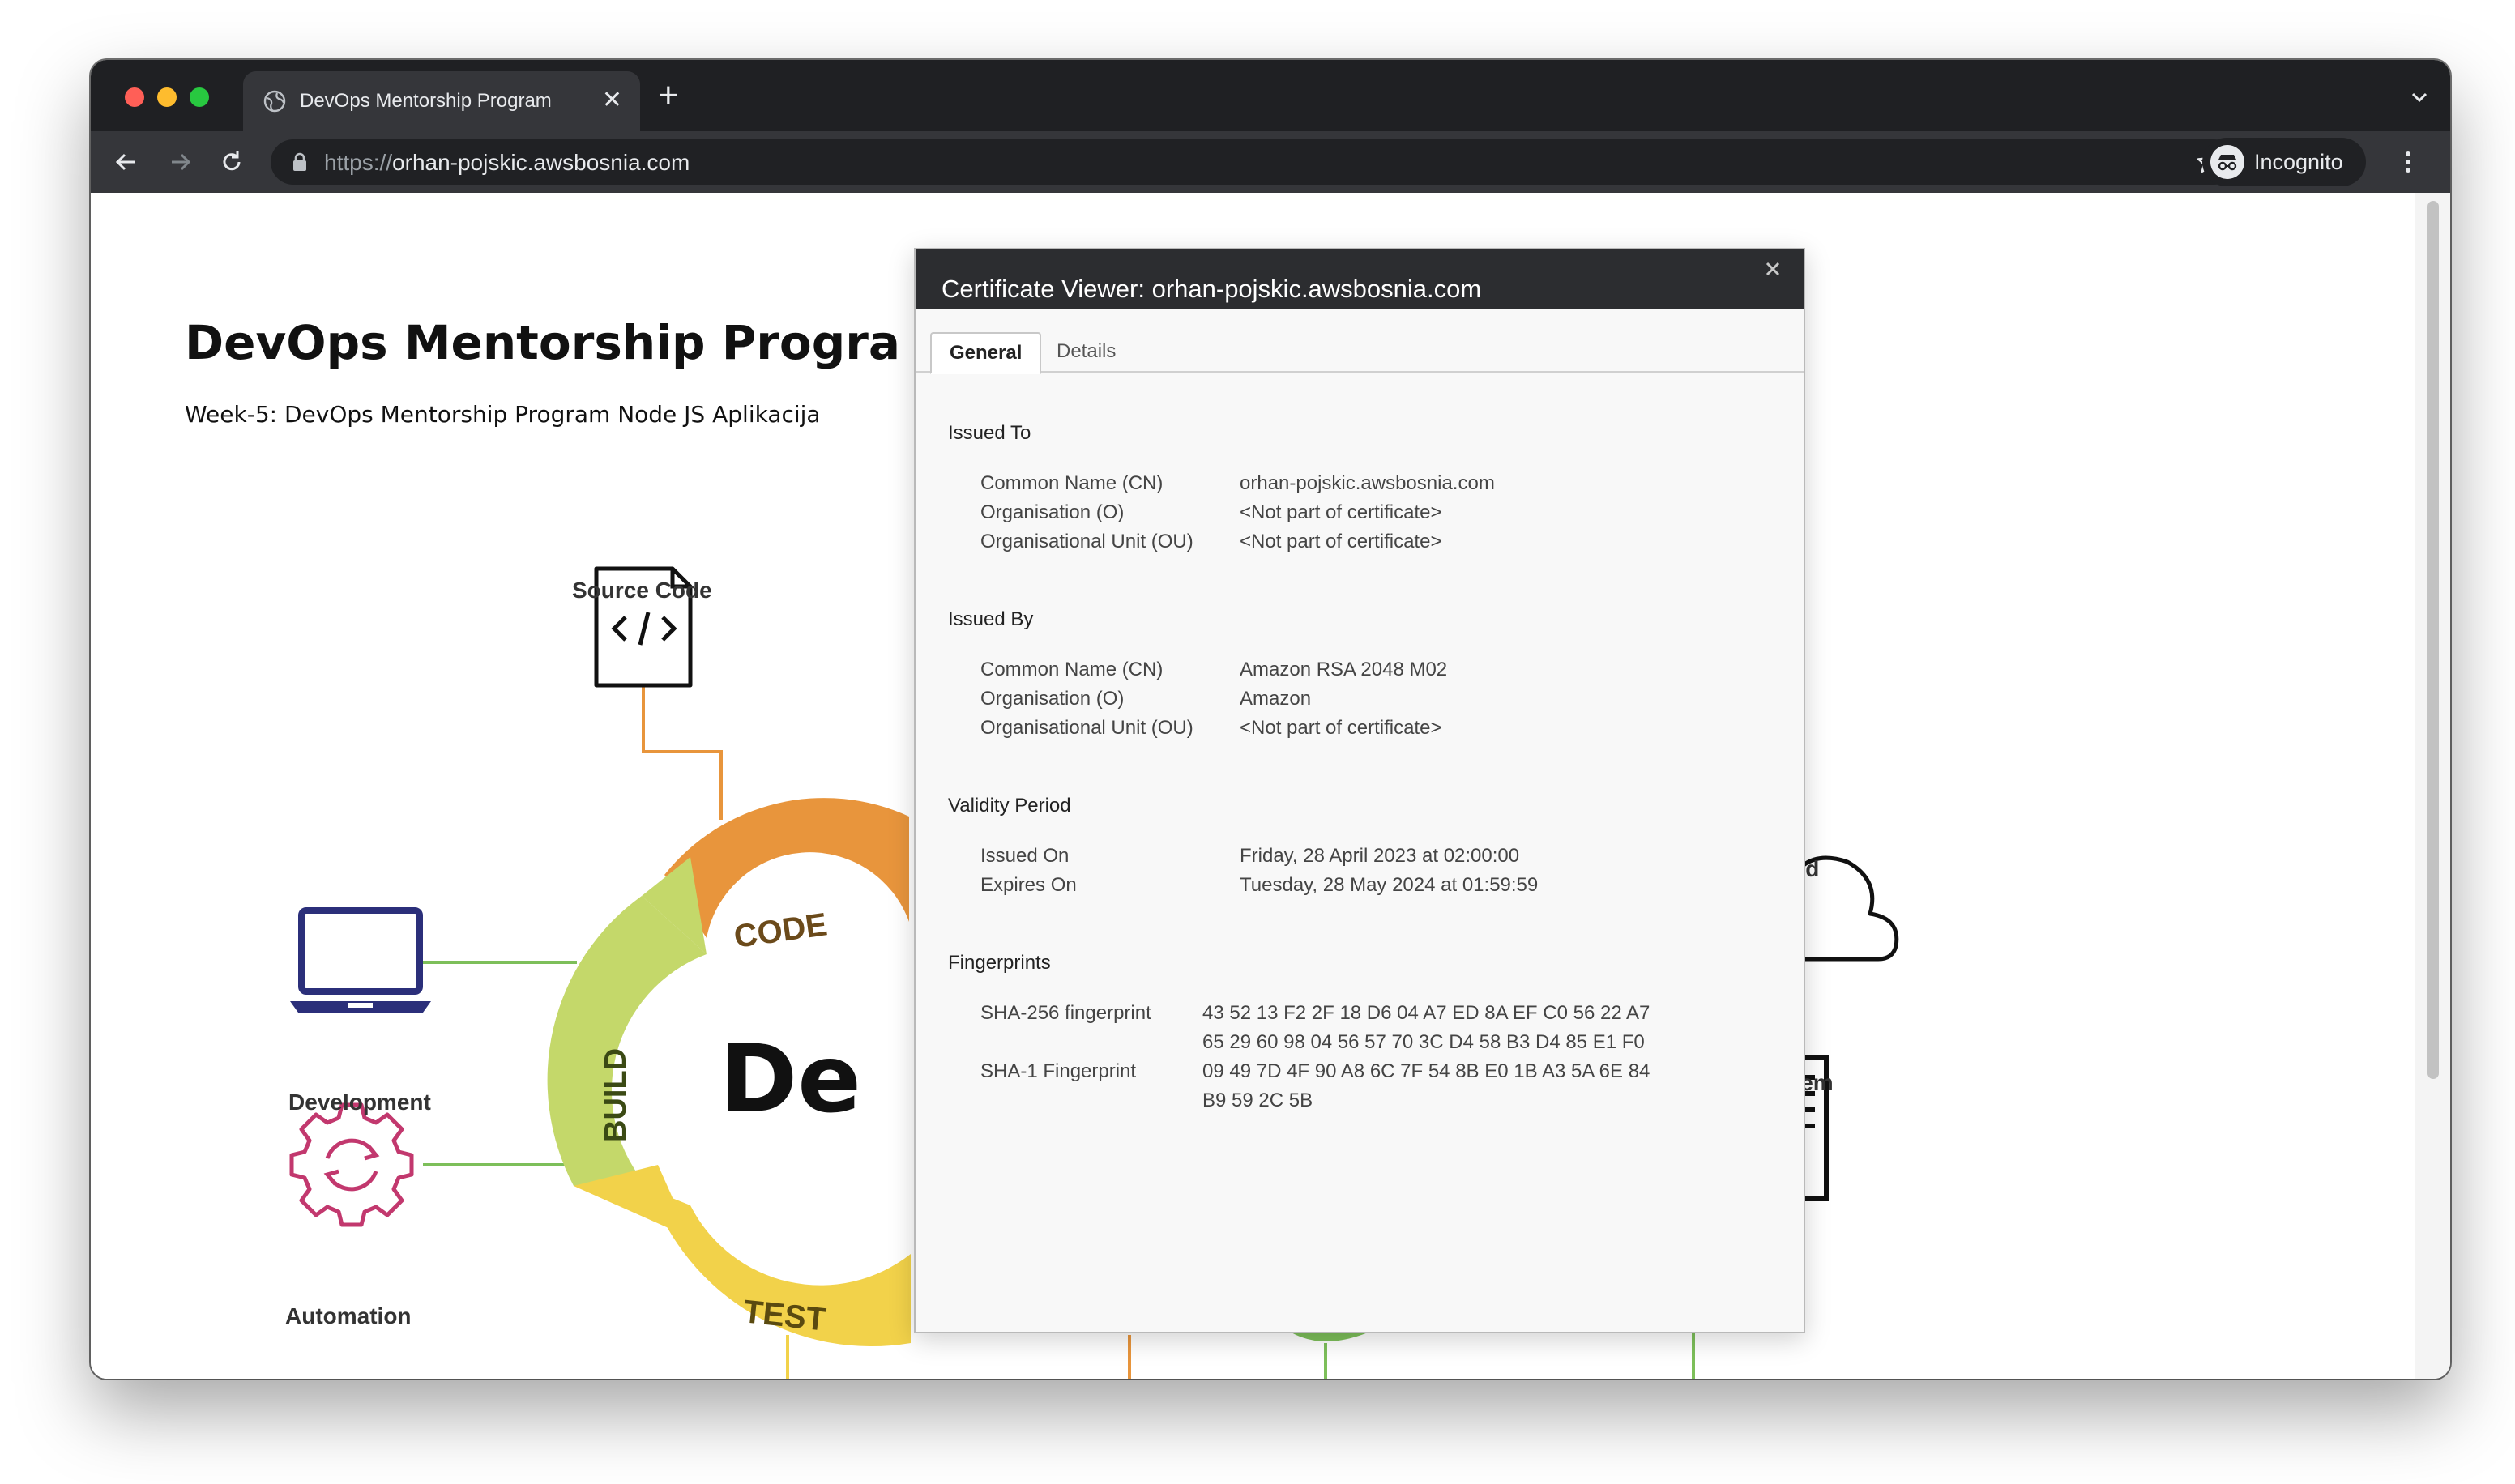 This screenshot has width=2515, height=1484. I want to click on sha1-label: SHA-1 Fingerprint, so click(1058, 1071).